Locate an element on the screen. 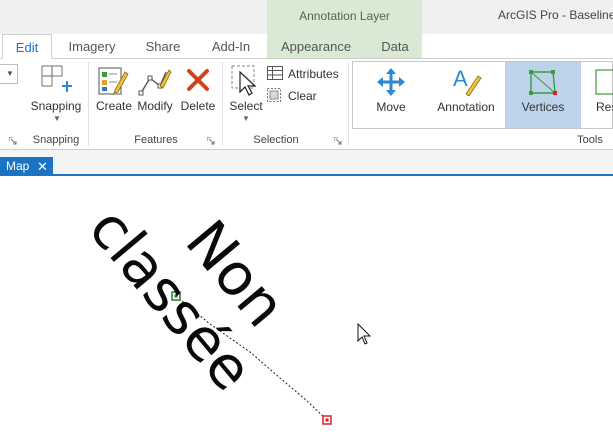 This screenshot has height=444, width=613. end-vertex-dot is located at coordinates (327, 420).